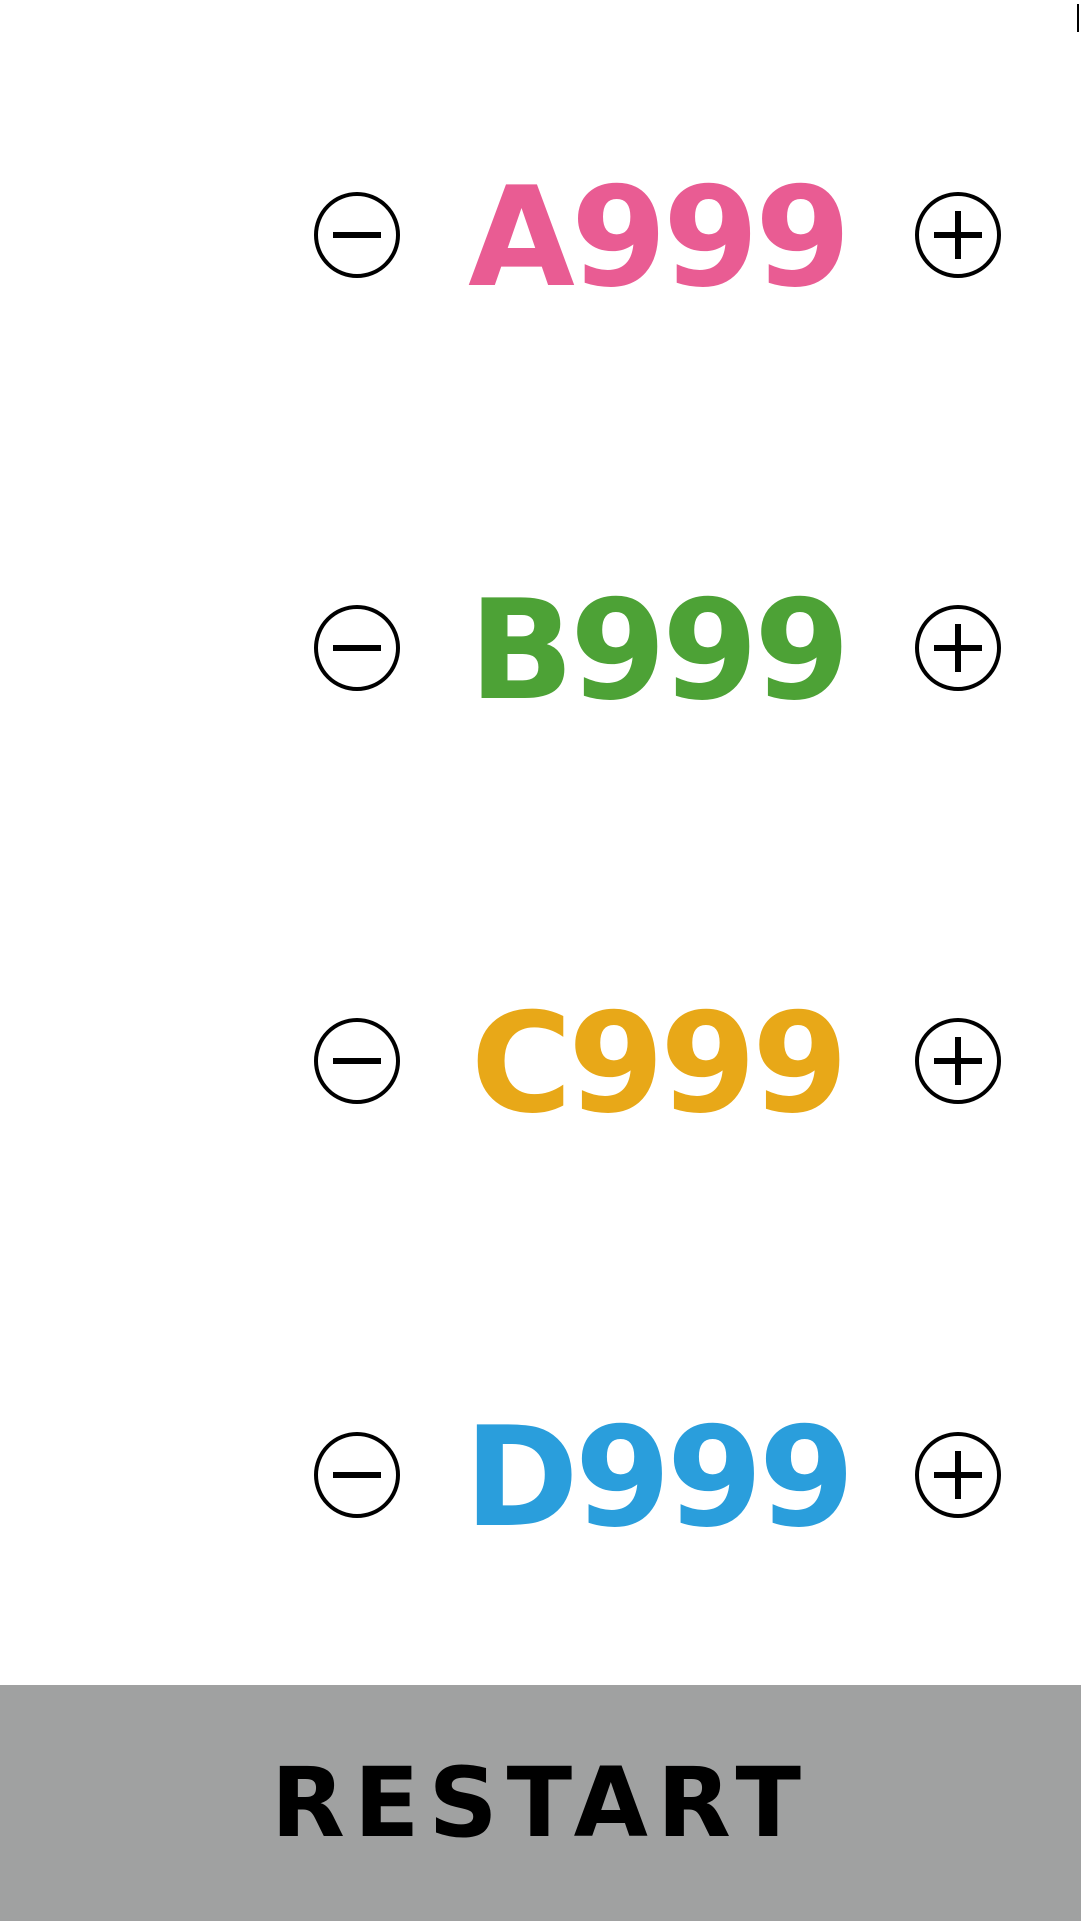 The height and width of the screenshot is (1921, 1081). What do you see at coordinates (659, 1477) in the screenshot?
I see `counter-d-value: D999` at bounding box center [659, 1477].